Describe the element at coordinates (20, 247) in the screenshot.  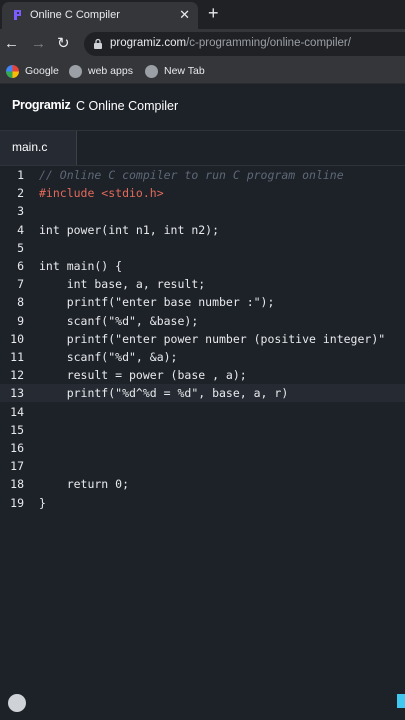
I see `line-number: 5` at that location.